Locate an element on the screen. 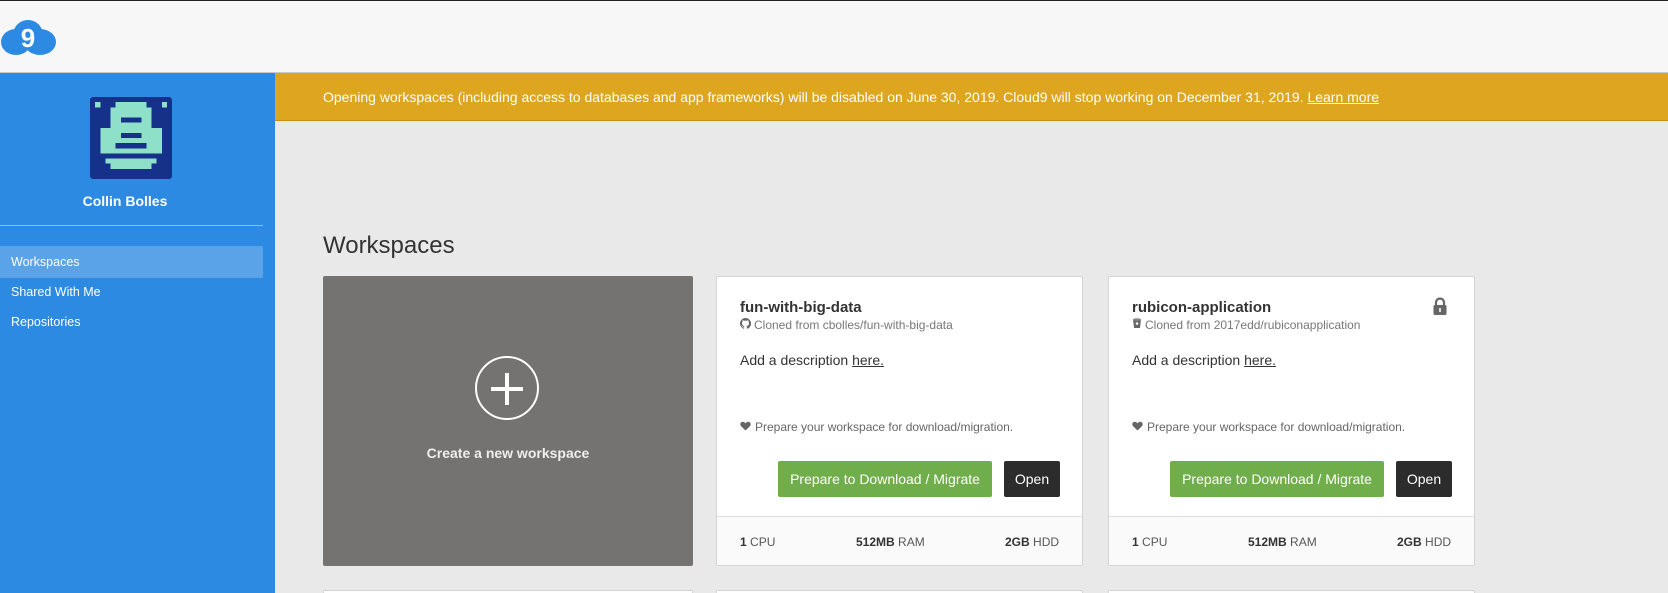 This screenshot has height=593, width=1668. sidebar-divider is located at coordinates (131, 225).